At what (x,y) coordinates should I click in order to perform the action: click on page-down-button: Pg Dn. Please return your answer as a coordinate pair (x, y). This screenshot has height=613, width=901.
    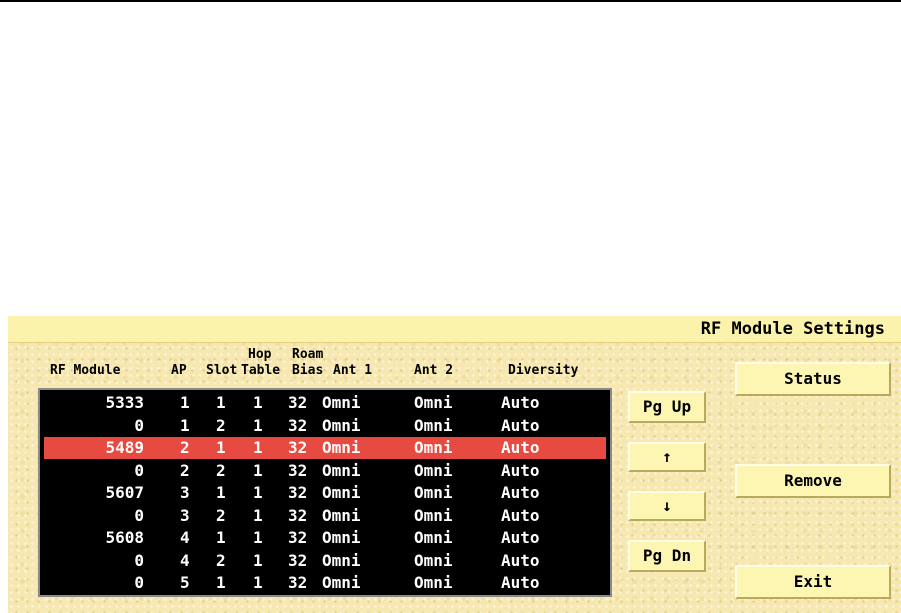
    Looking at the image, I should click on (667, 556).